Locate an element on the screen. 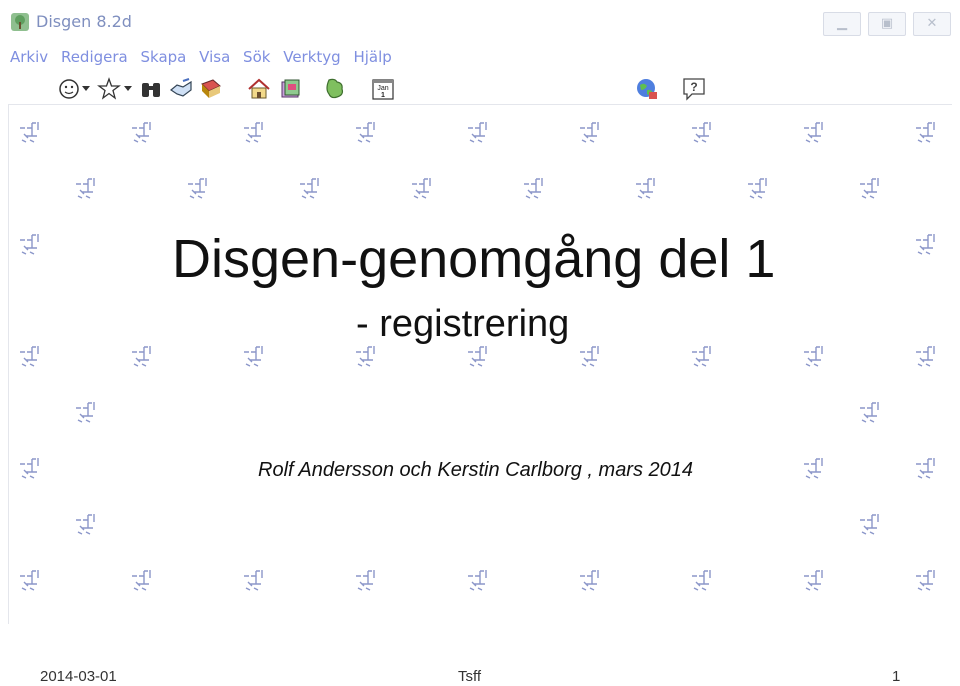 This screenshot has width=960, height=686. slide-subtitle: - registrering is located at coordinates (463, 324).